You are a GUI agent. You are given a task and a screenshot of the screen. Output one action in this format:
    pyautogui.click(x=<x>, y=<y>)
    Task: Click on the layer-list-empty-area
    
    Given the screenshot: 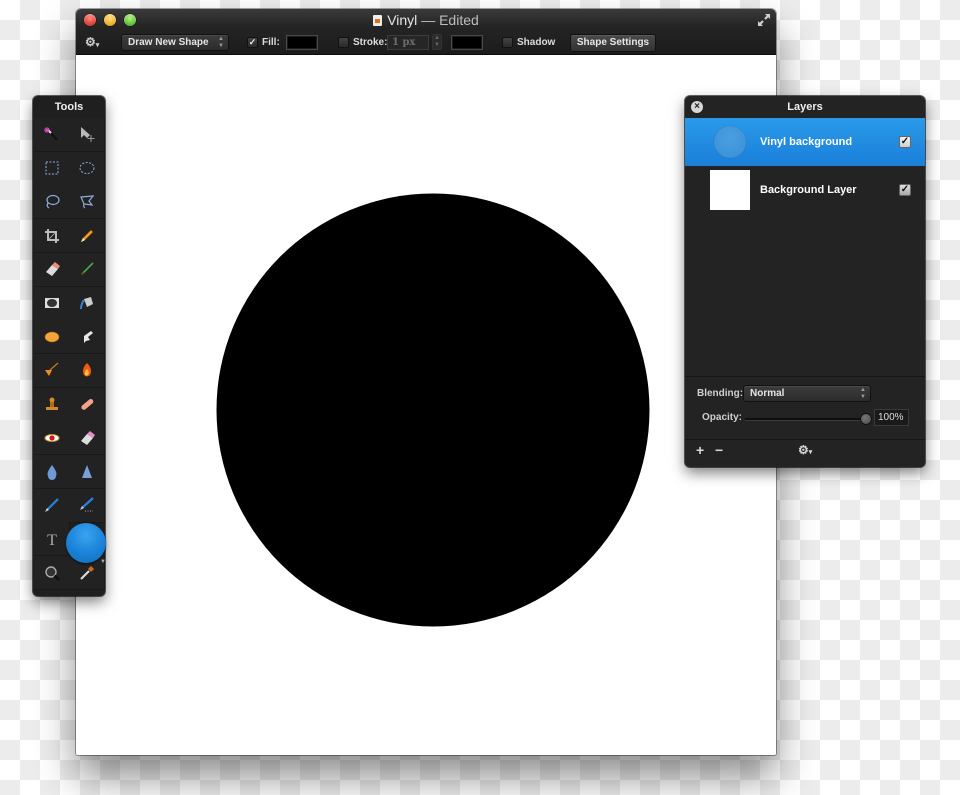 What is the action you would take?
    pyautogui.click(x=805, y=295)
    